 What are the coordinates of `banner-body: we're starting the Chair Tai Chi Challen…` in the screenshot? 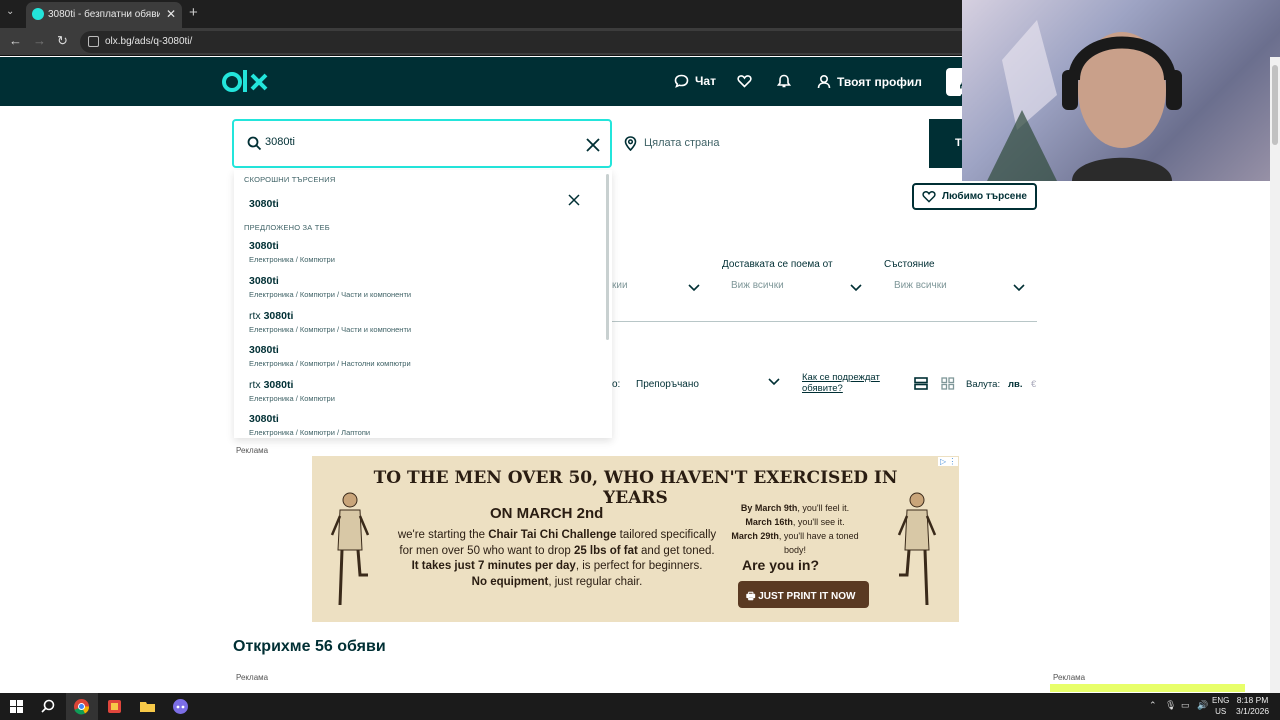 It's located at (557, 559).